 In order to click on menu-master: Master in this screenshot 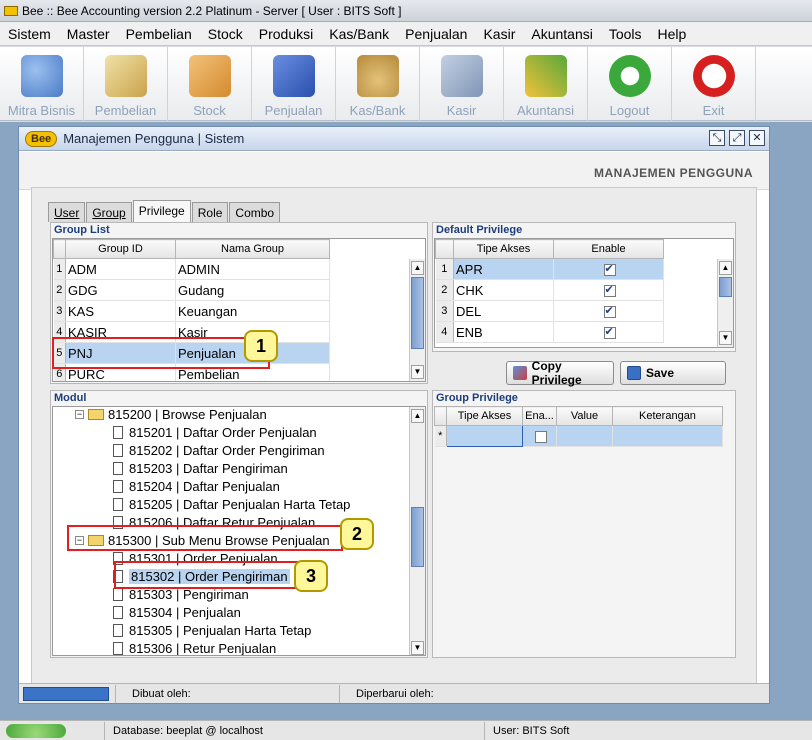, I will do `click(88, 34)`.